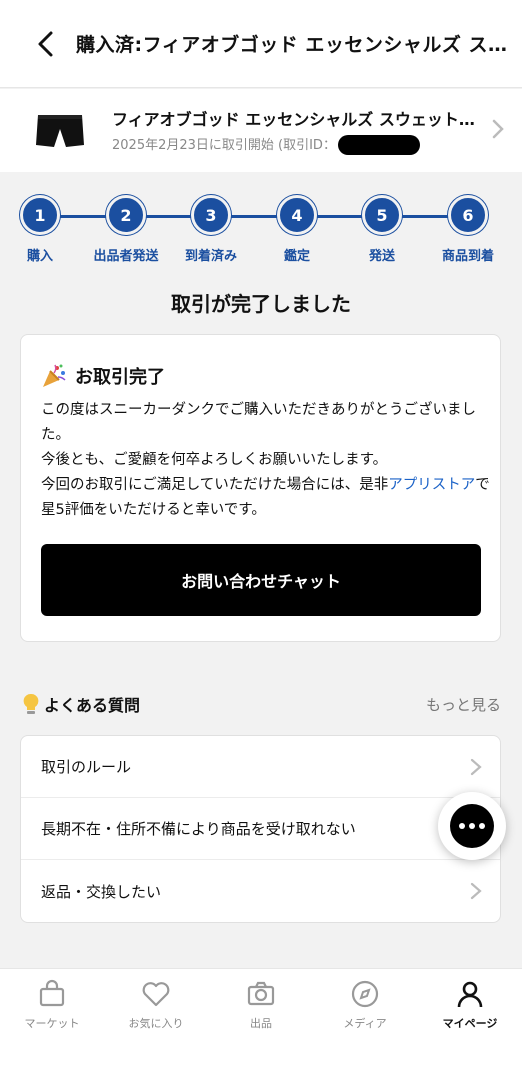 This screenshot has width=522, height=1080. What do you see at coordinates (378, 145) in the screenshot?
I see `redaction-mark` at bounding box center [378, 145].